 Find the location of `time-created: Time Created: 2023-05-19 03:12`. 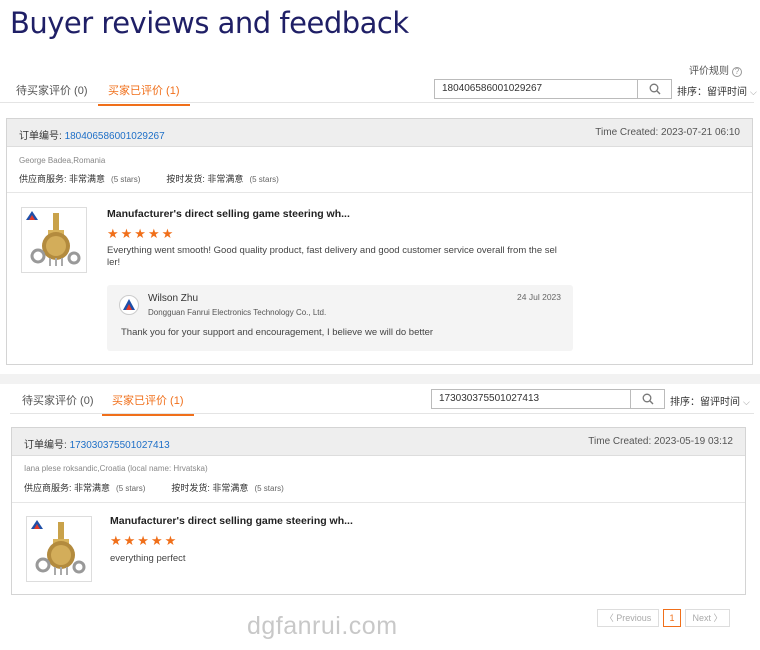

time-created: Time Created: 2023-05-19 03:12 is located at coordinates (660, 441).